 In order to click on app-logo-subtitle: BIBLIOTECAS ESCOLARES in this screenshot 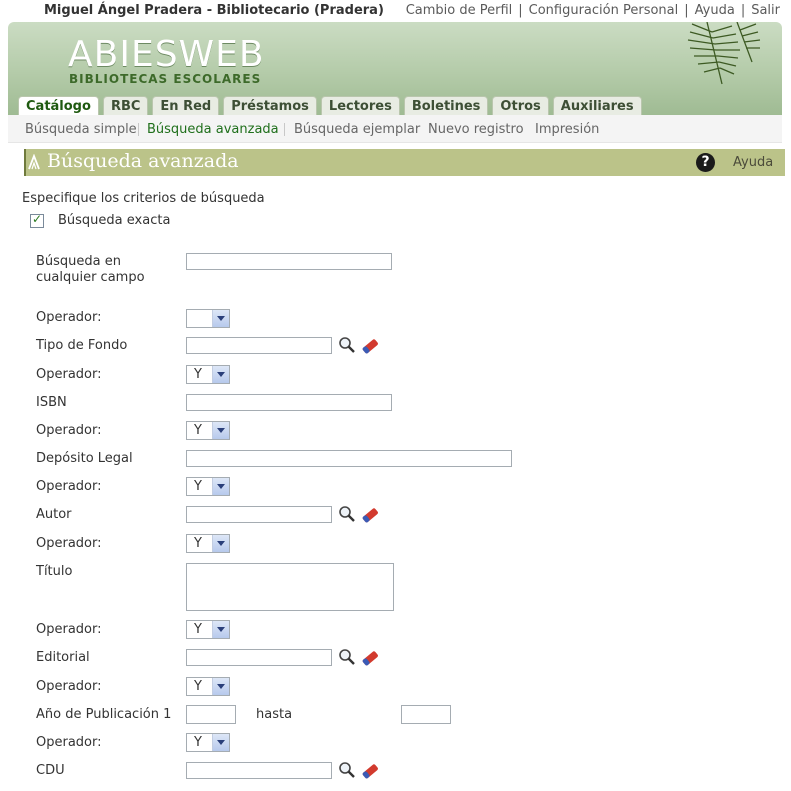, I will do `click(165, 79)`.